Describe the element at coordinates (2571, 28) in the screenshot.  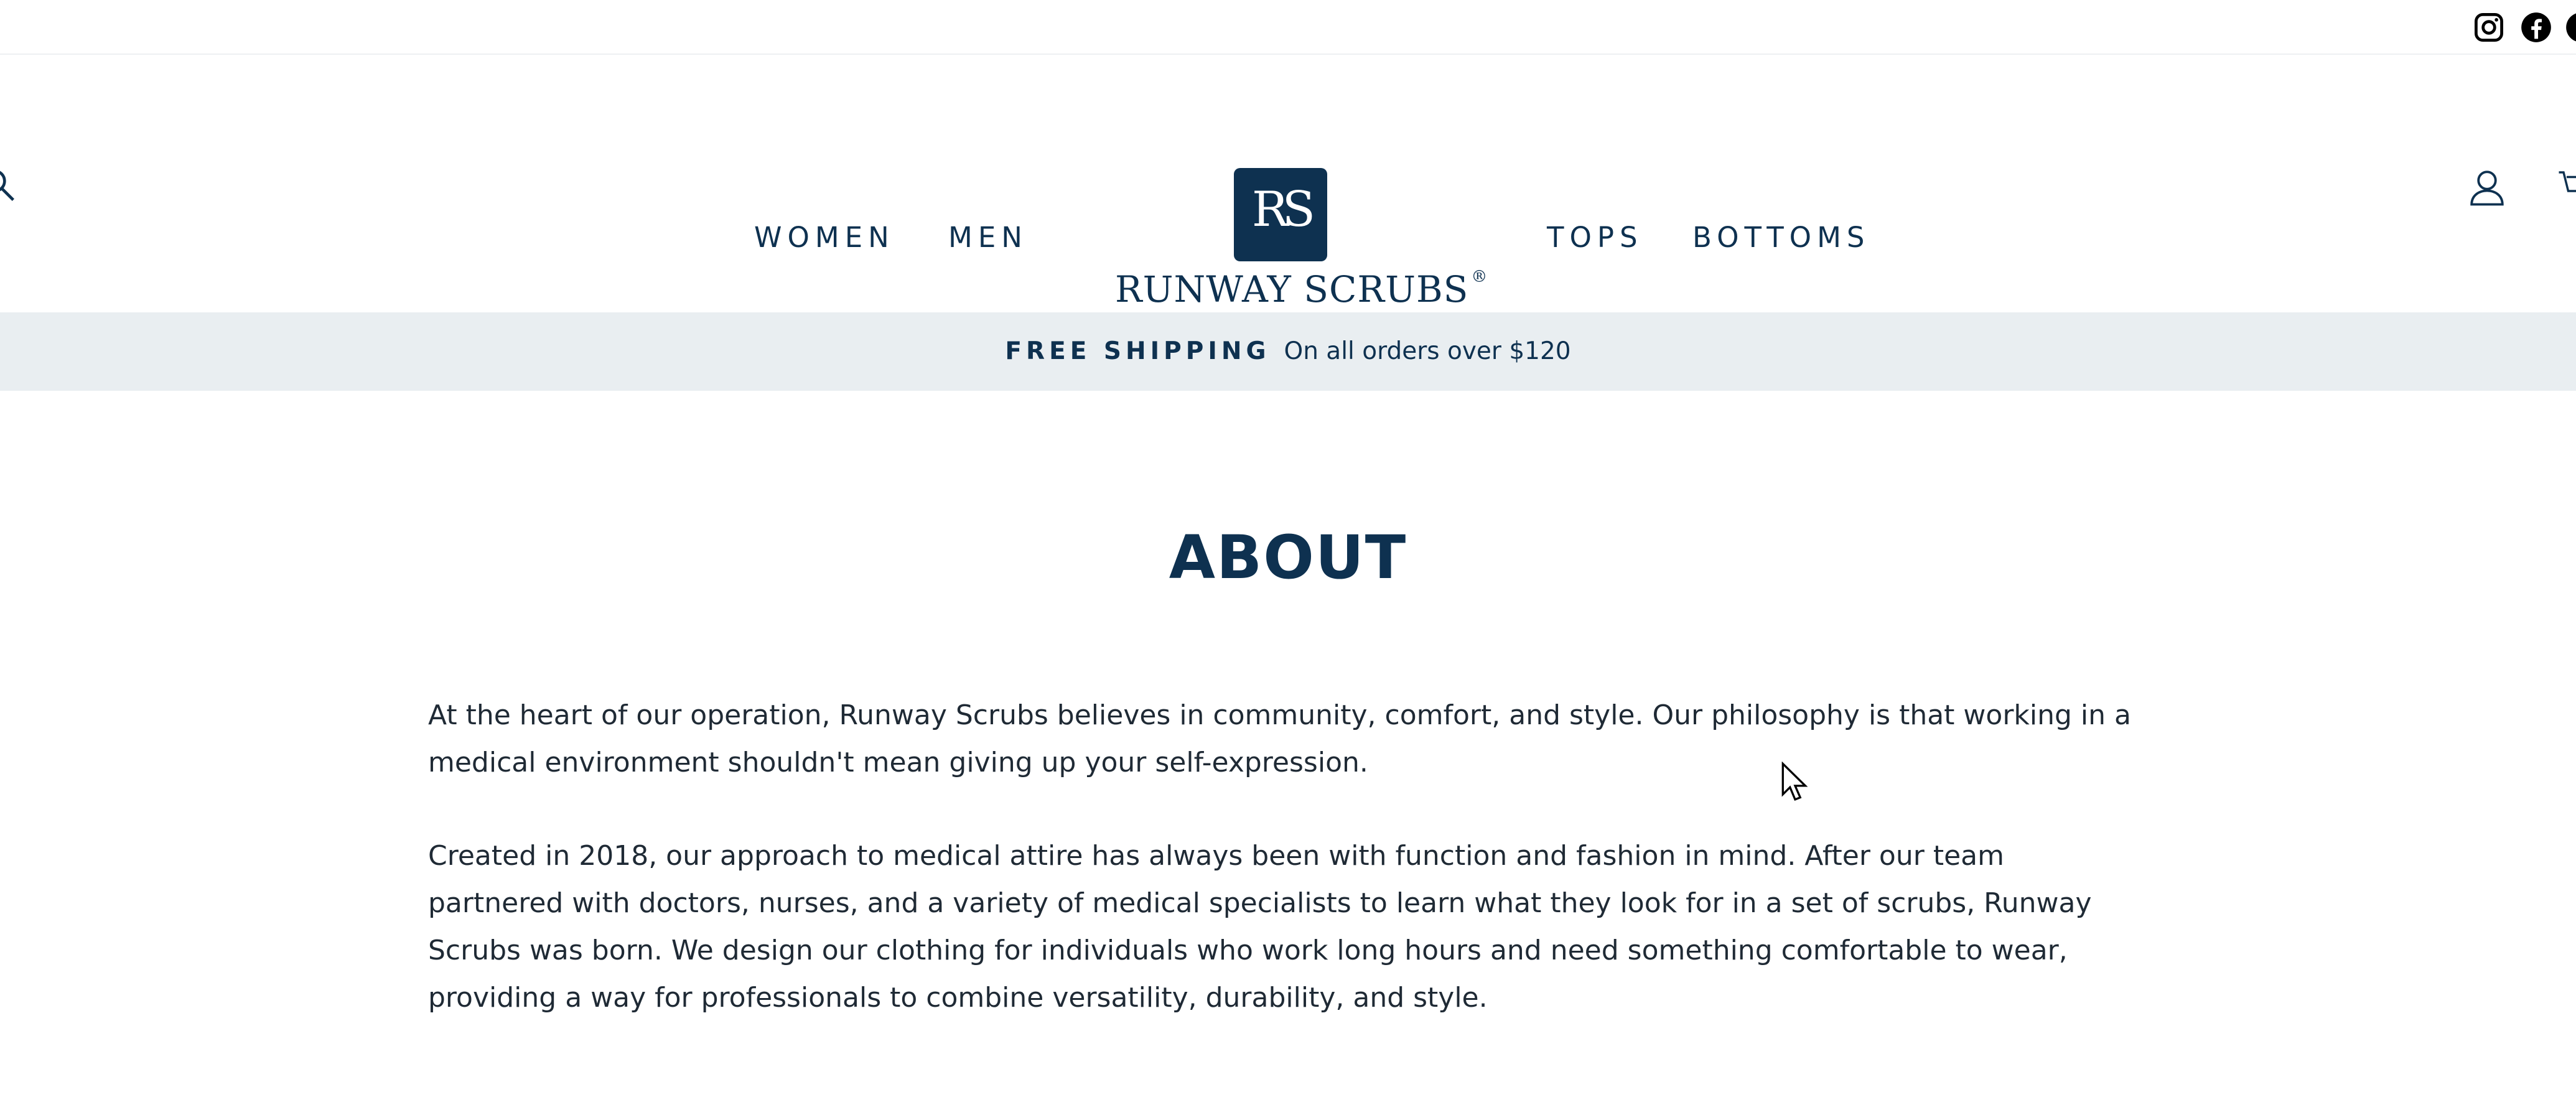
I see `social-icon` at that location.